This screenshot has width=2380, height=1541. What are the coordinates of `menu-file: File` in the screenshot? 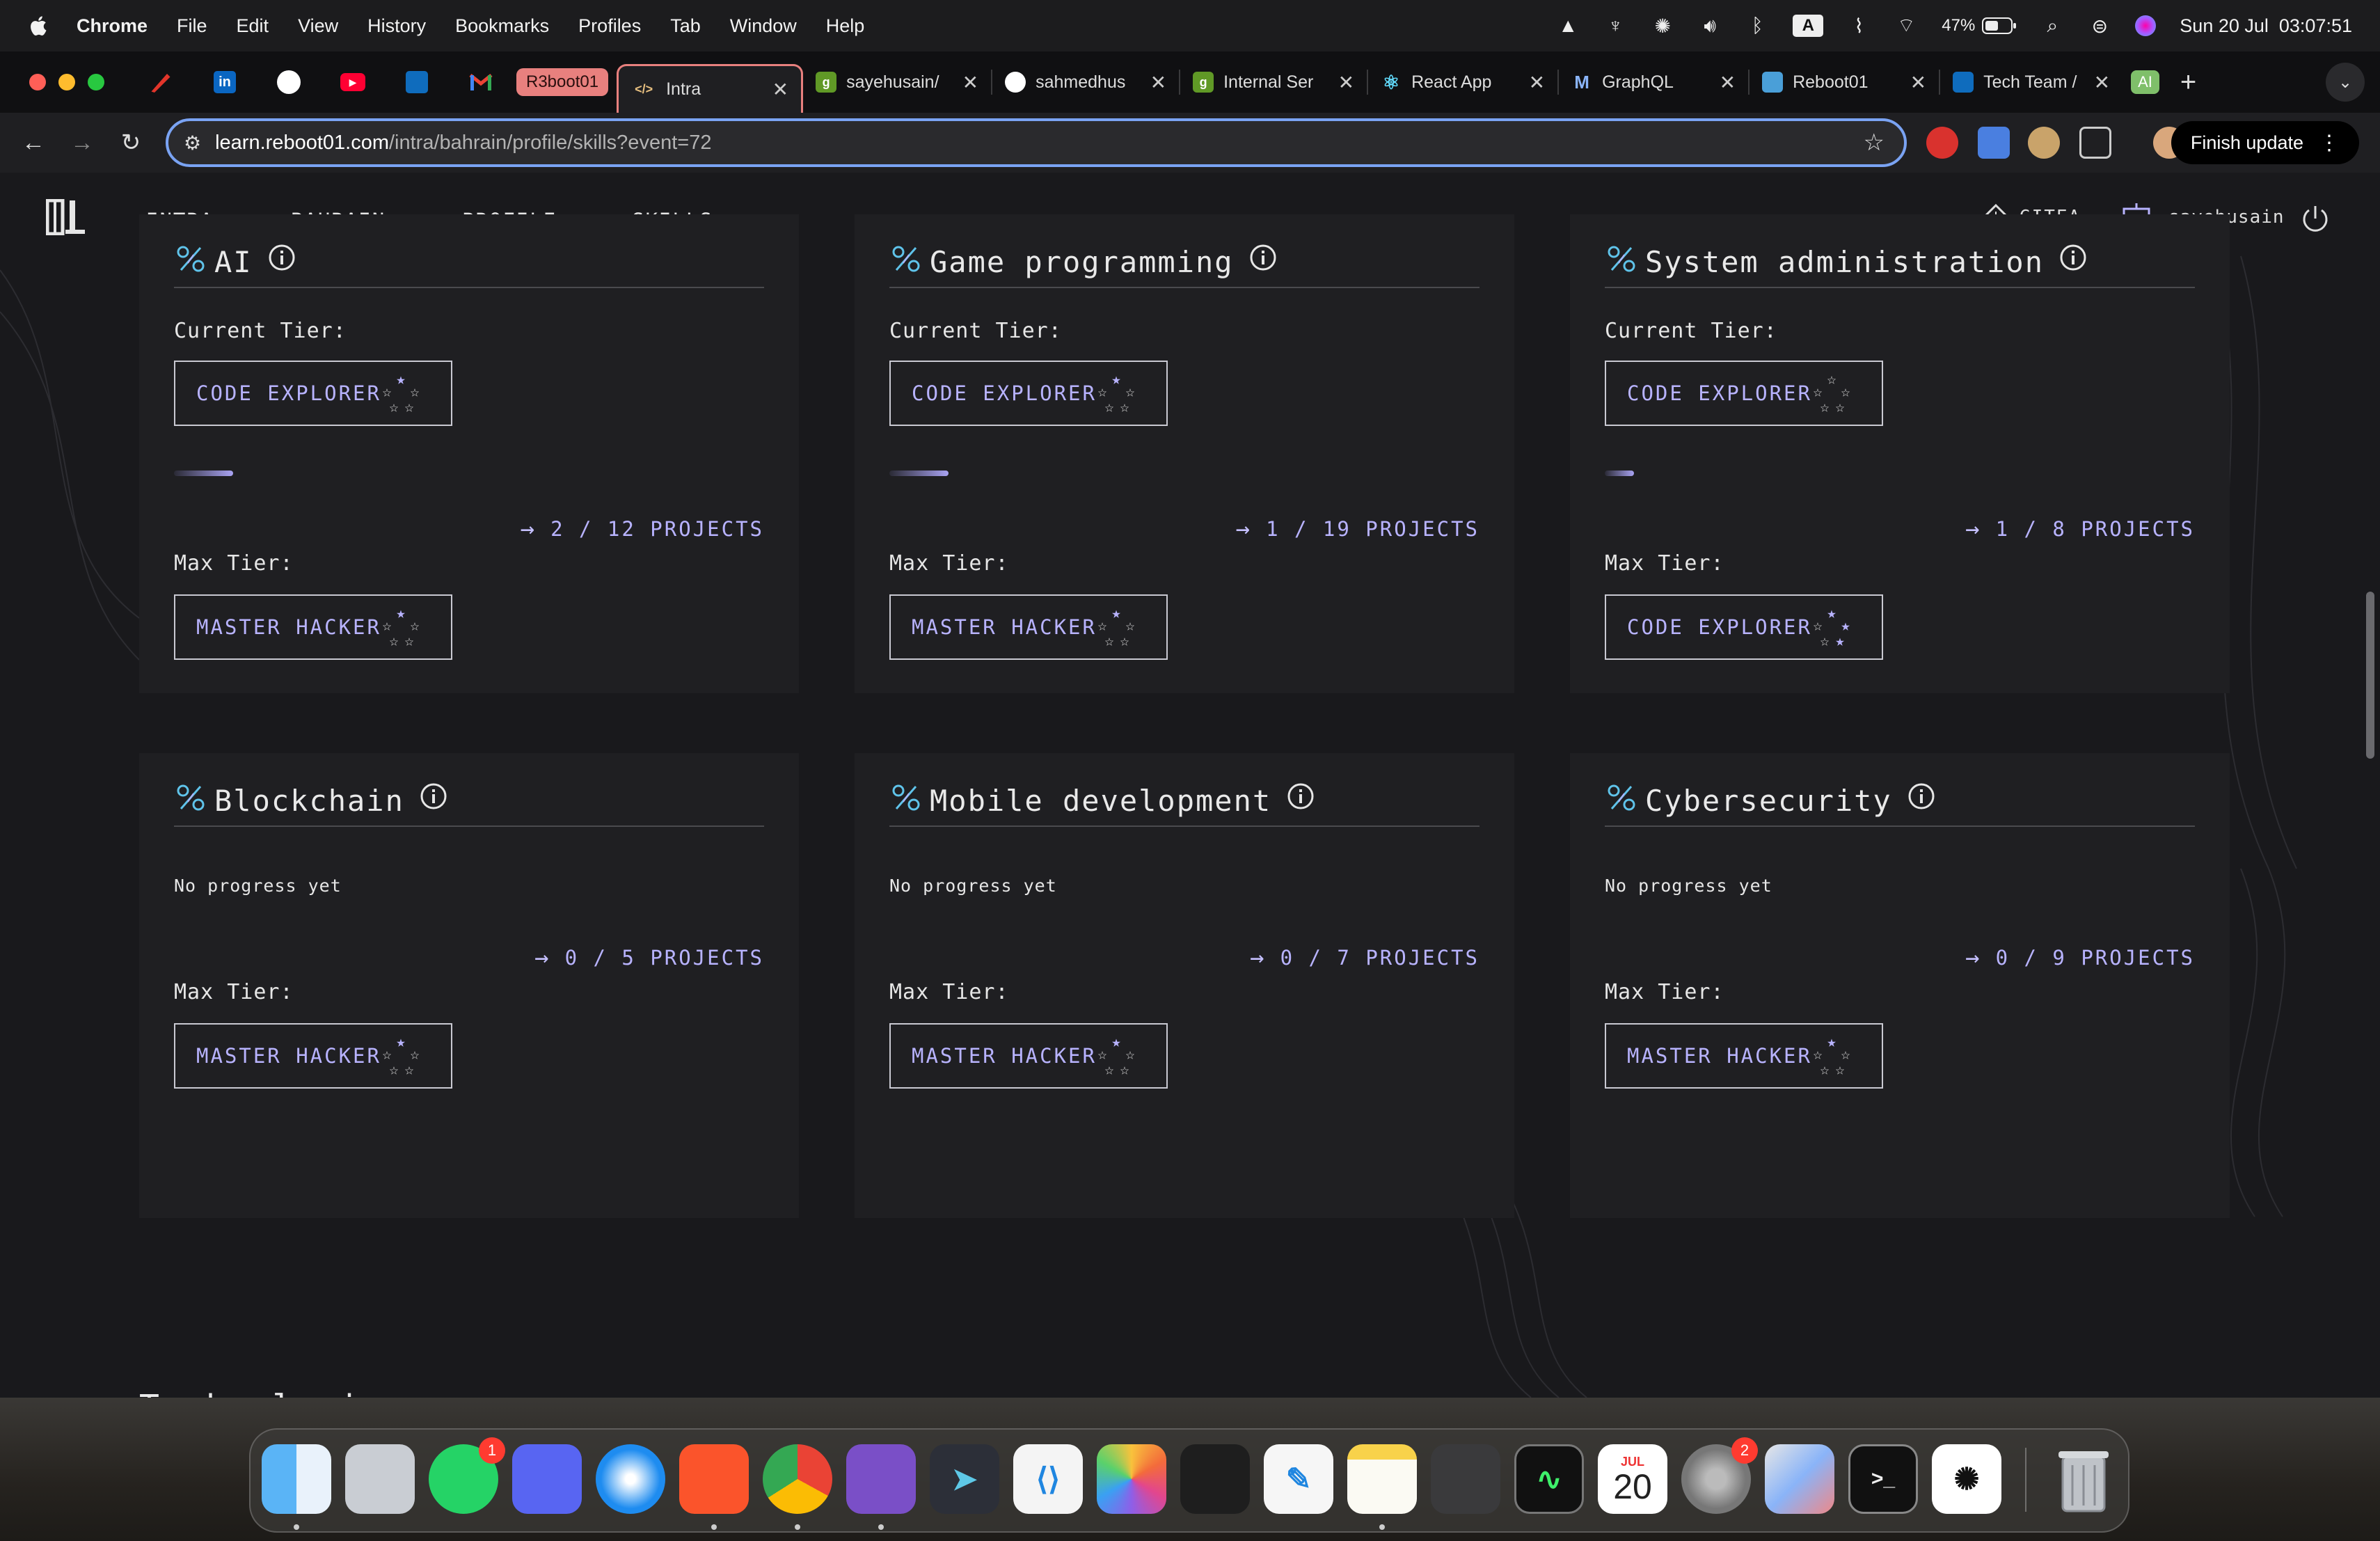 It's located at (192, 26).